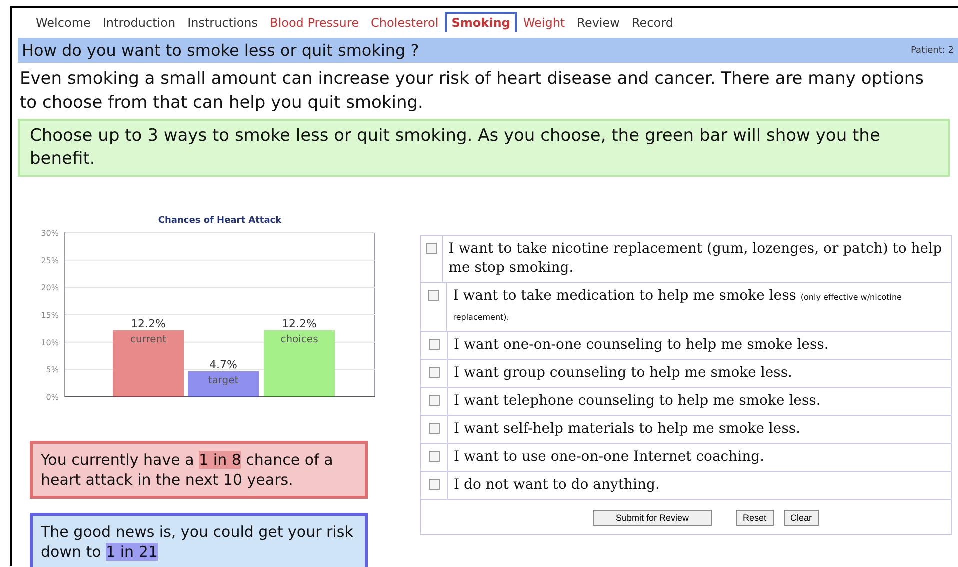 The width and height of the screenshot is (958, 567). I want to click on page-title: How do you want to smoke less or quit smoking ?, so click(221, 50).